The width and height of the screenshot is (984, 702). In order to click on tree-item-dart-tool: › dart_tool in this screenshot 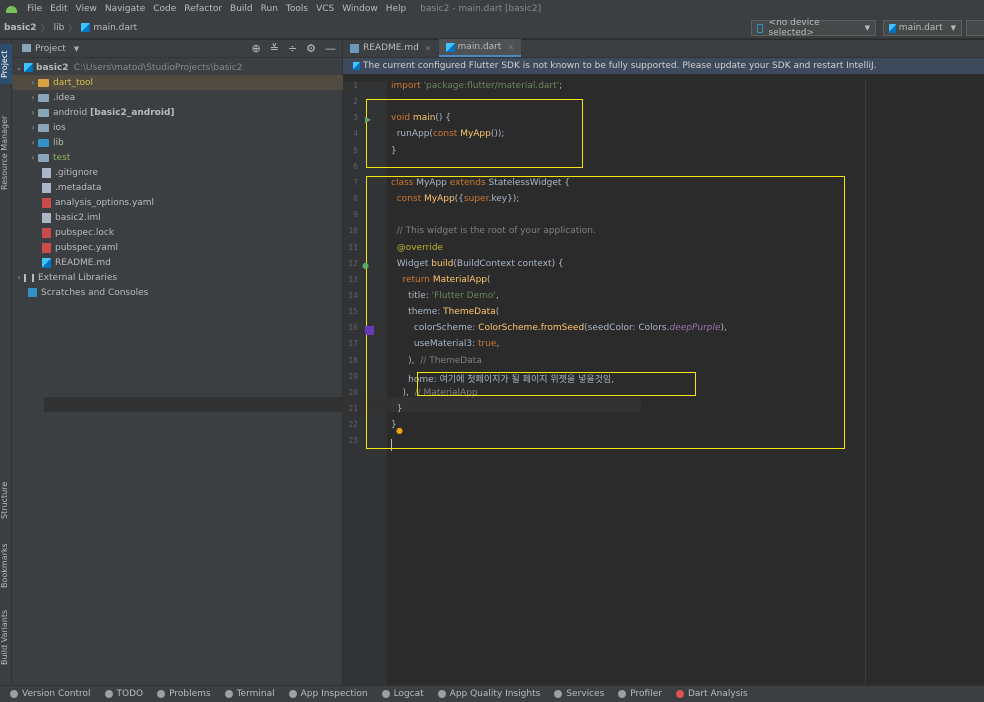, I will do `click(177, 82)`.